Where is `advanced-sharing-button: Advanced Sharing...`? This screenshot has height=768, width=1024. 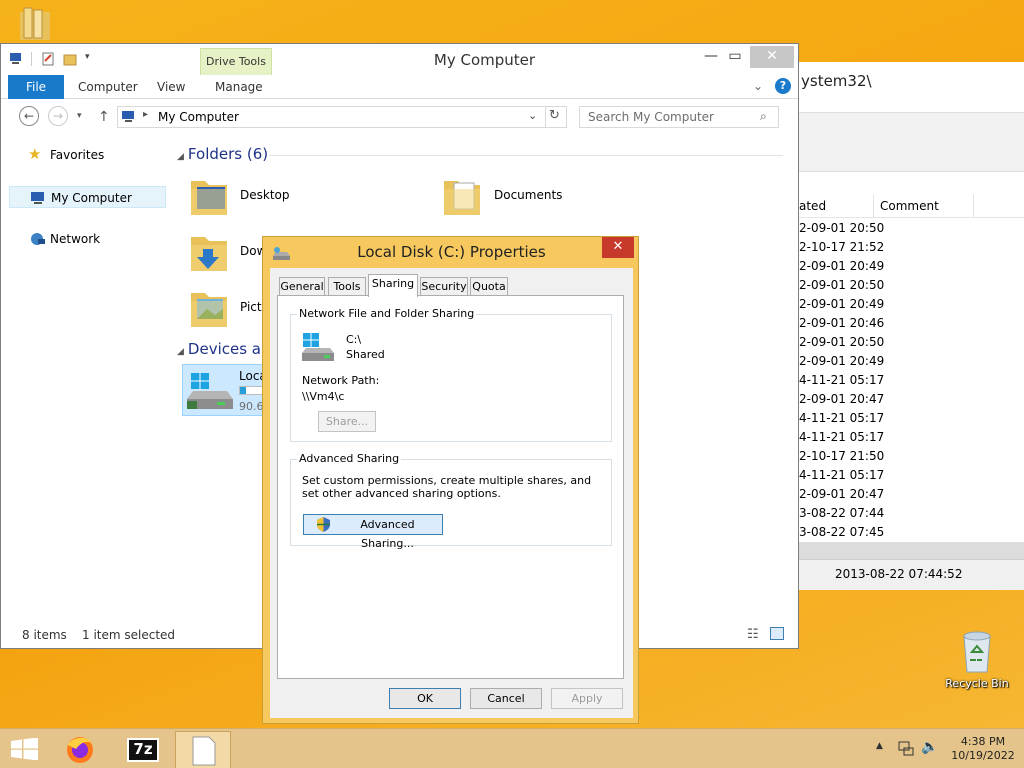
advanced-sharing-button: Advanced Sharing... is located at coordinates (373, 532).